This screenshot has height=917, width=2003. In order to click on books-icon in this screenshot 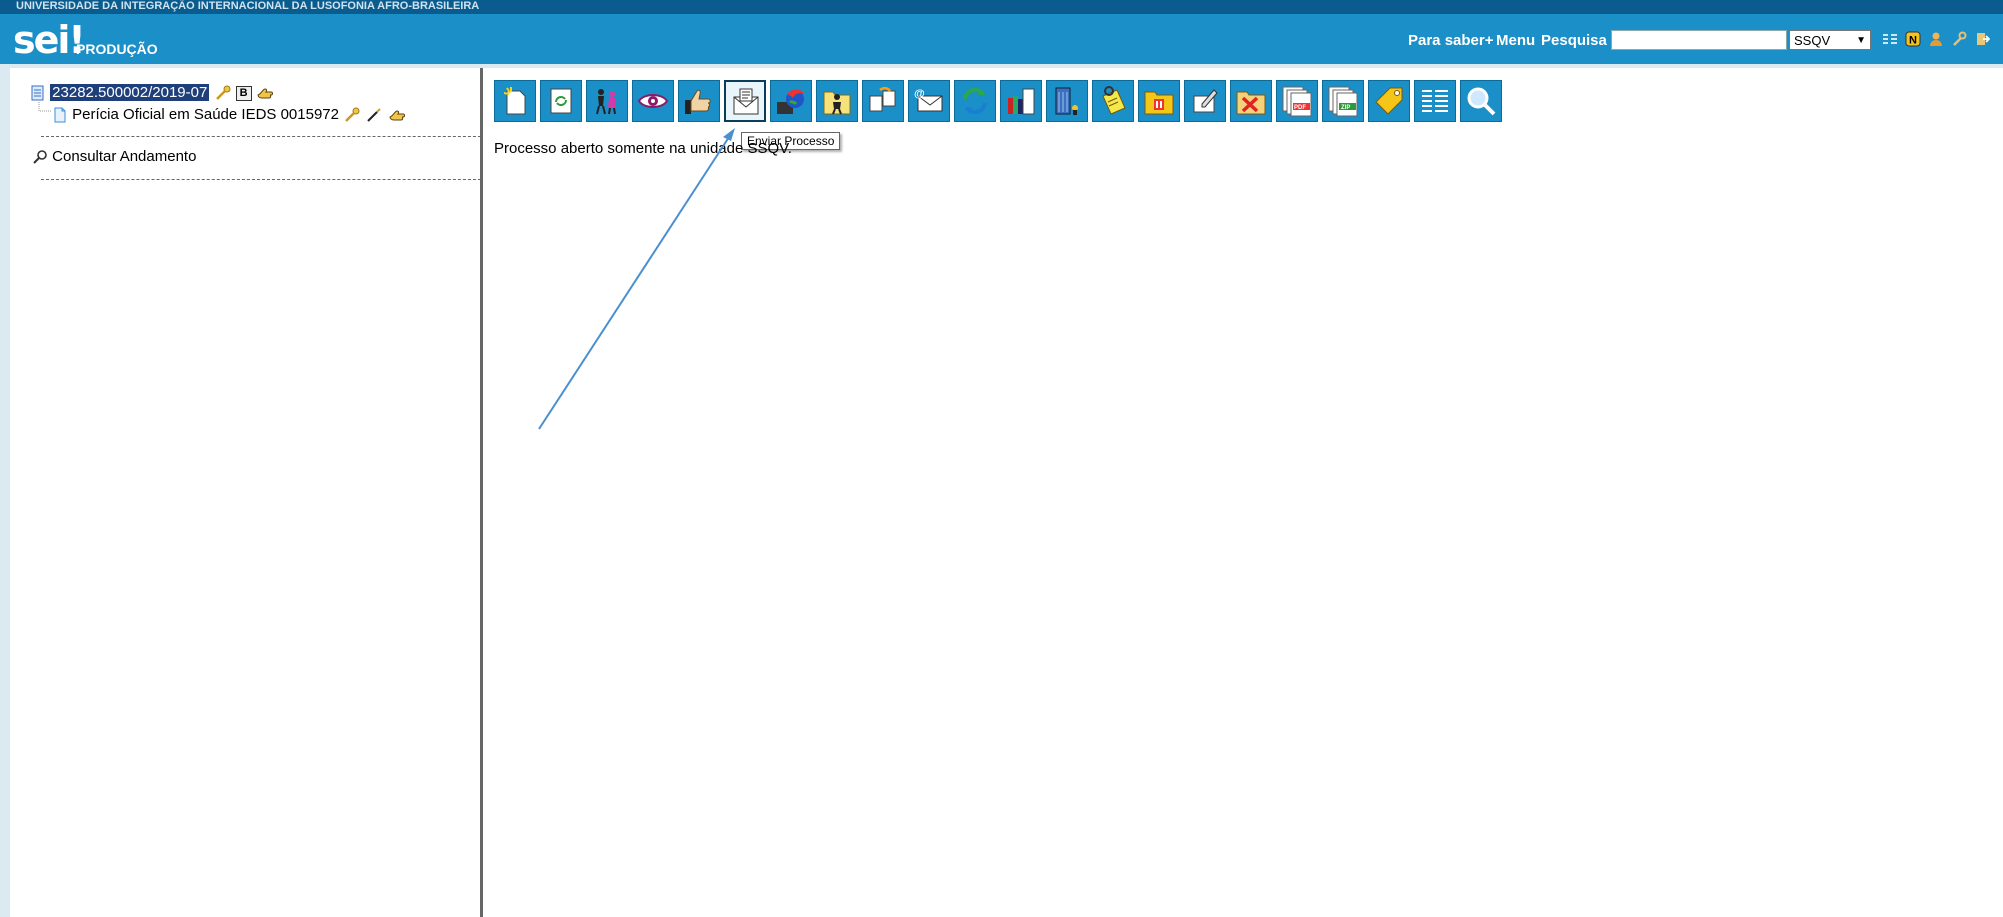, I will do `click(1021, 101)`.